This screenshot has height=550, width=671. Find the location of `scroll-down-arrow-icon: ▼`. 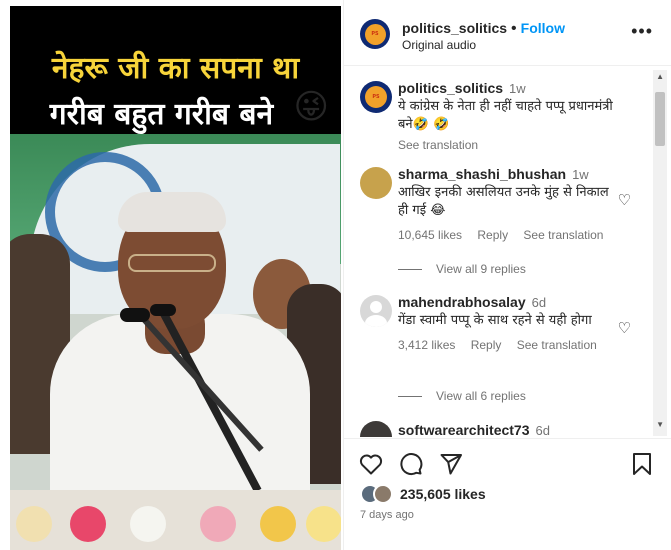

scroll-down-arrow-icon: ▼ is located at coordinates (660, 424).